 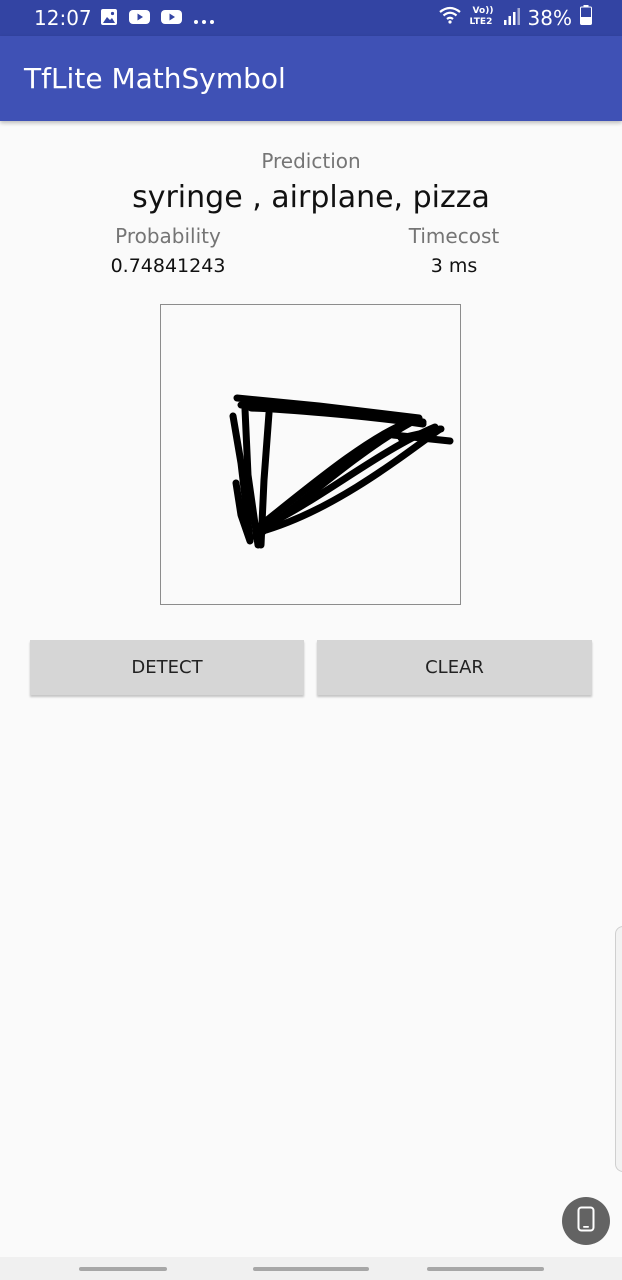 I want to click on wifi-icon, so click(x=450, y=17).